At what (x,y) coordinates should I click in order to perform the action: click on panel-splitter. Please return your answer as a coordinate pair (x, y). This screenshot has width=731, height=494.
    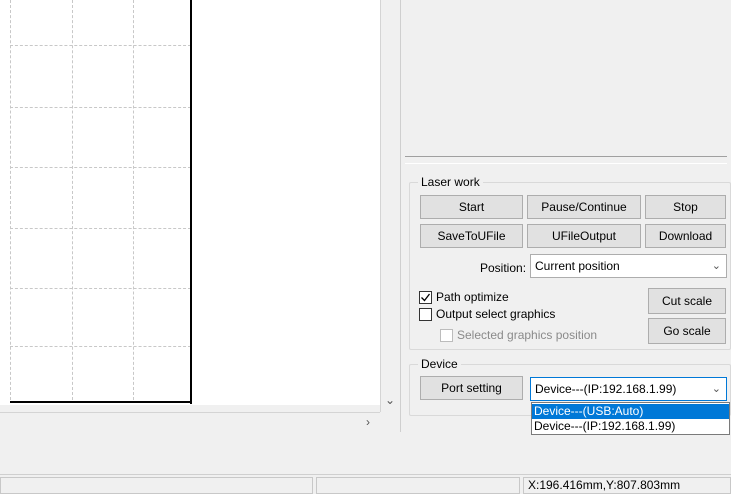
    Looking at the image, I should click on (566, 160).